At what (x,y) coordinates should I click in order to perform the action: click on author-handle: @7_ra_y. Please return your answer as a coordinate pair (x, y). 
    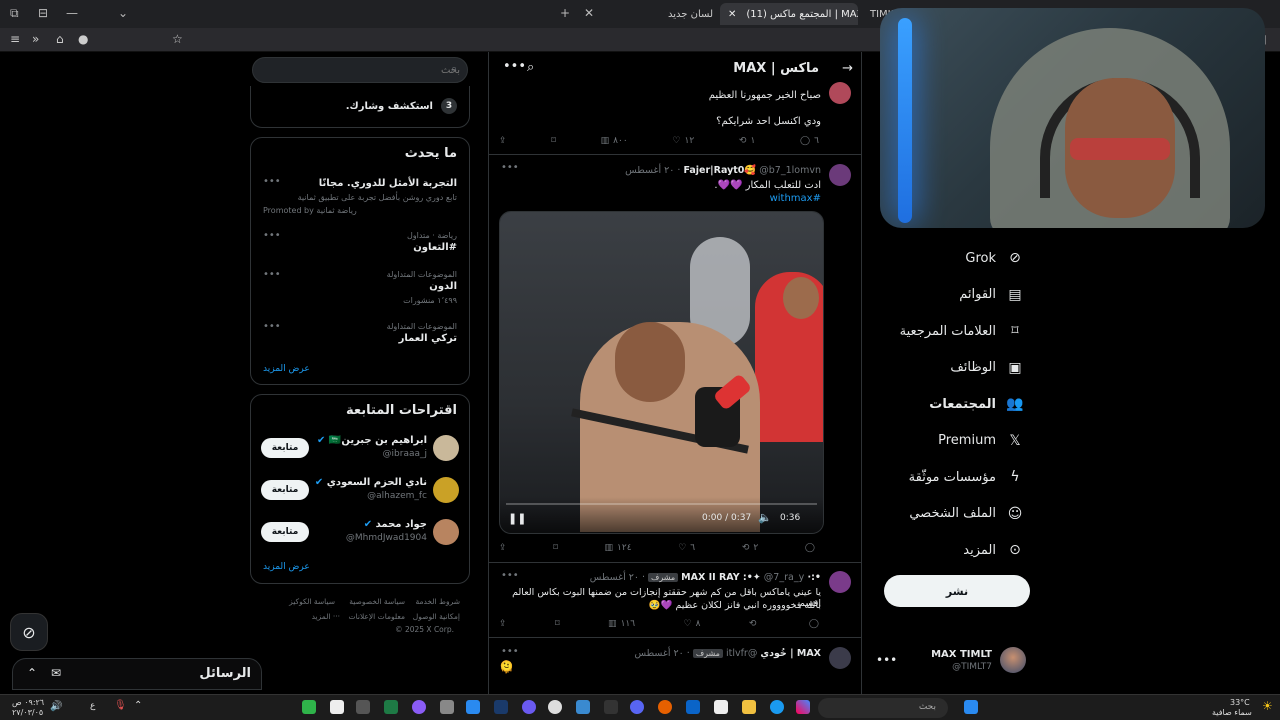
    Looking at the image, I should click on (784, 577).